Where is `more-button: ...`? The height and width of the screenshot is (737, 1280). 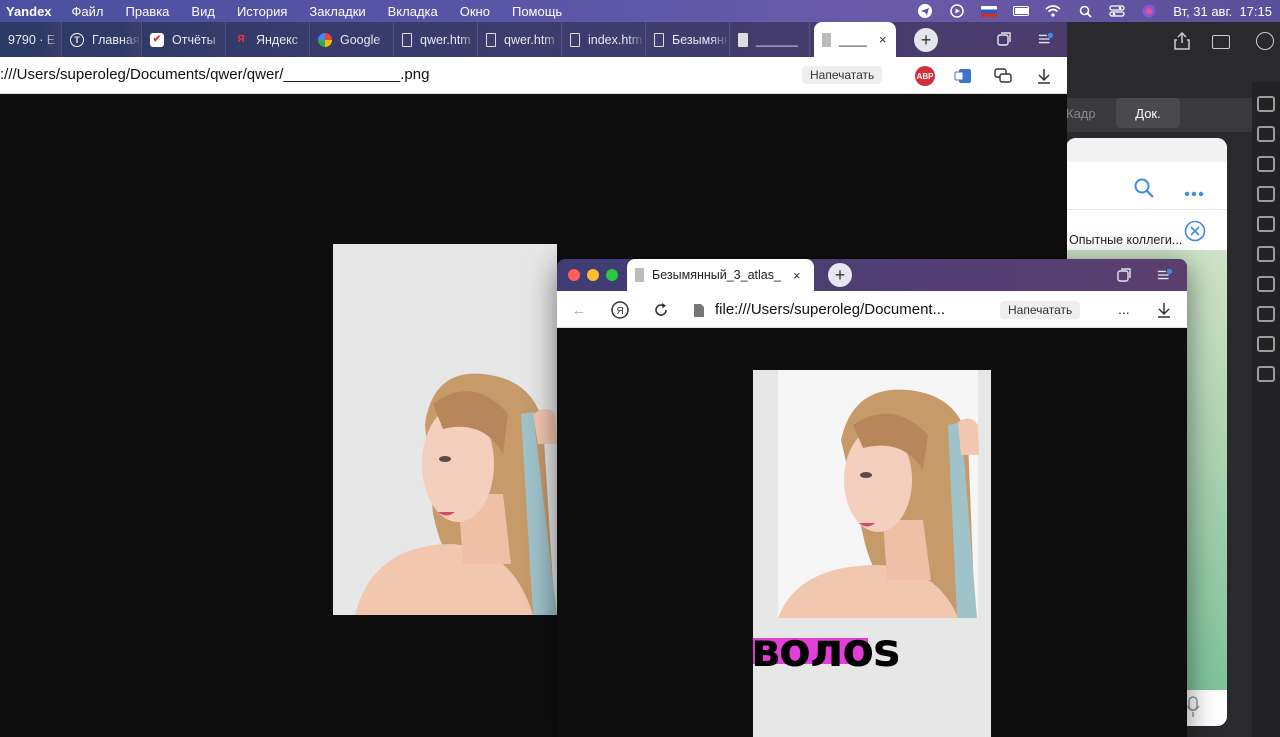 more-button: ... is located at coordinates (1124, 309).